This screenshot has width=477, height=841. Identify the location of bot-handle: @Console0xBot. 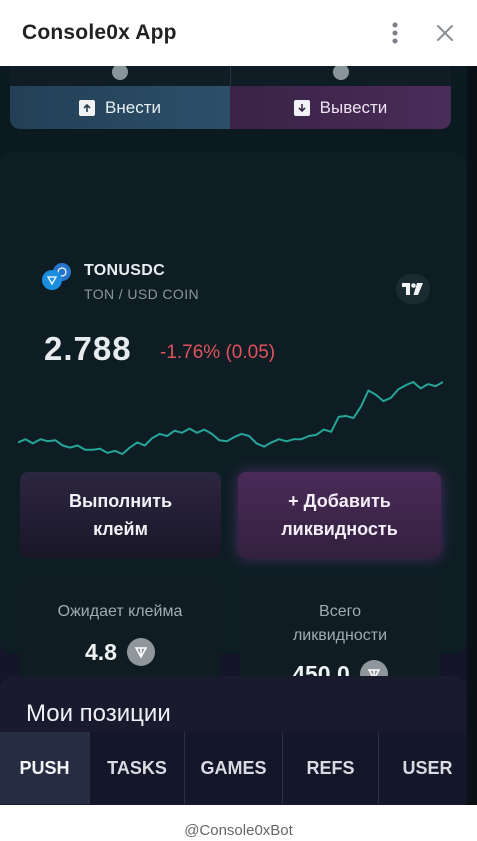
(238, 830).